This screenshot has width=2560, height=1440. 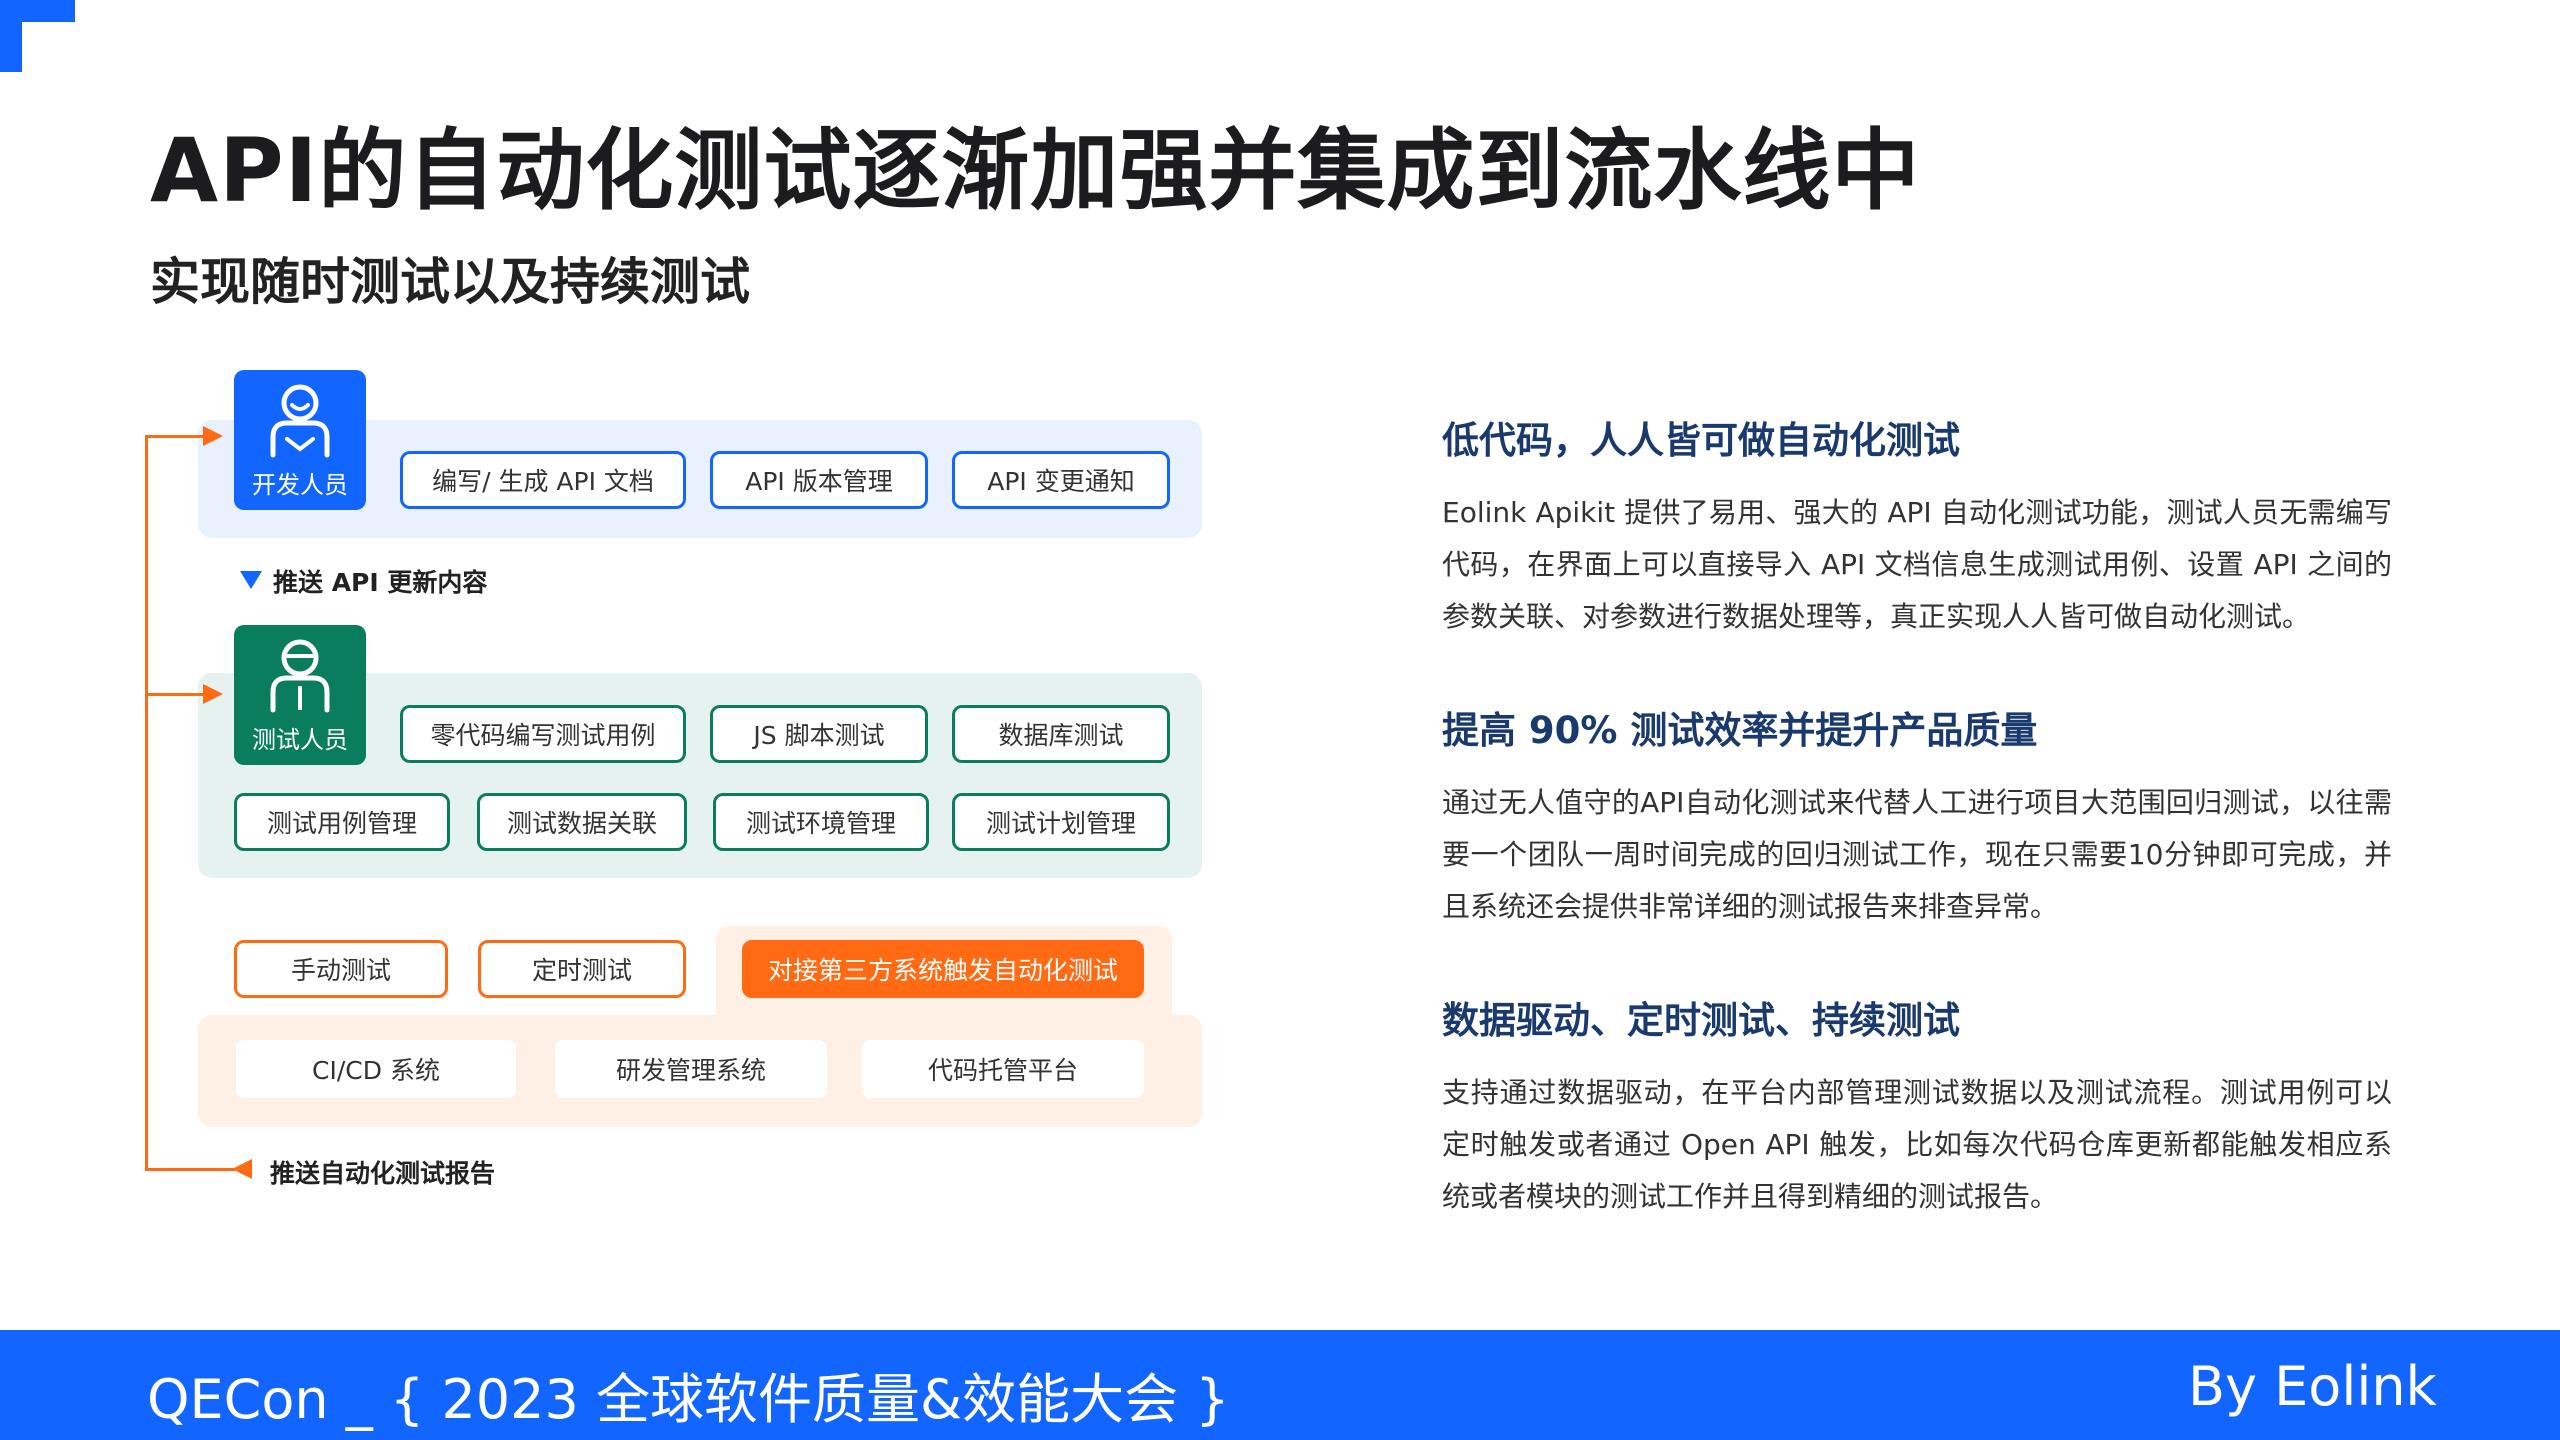 I want to click on test-item-case-mgmt: 测试用例管理, so click(x=342, y=822).